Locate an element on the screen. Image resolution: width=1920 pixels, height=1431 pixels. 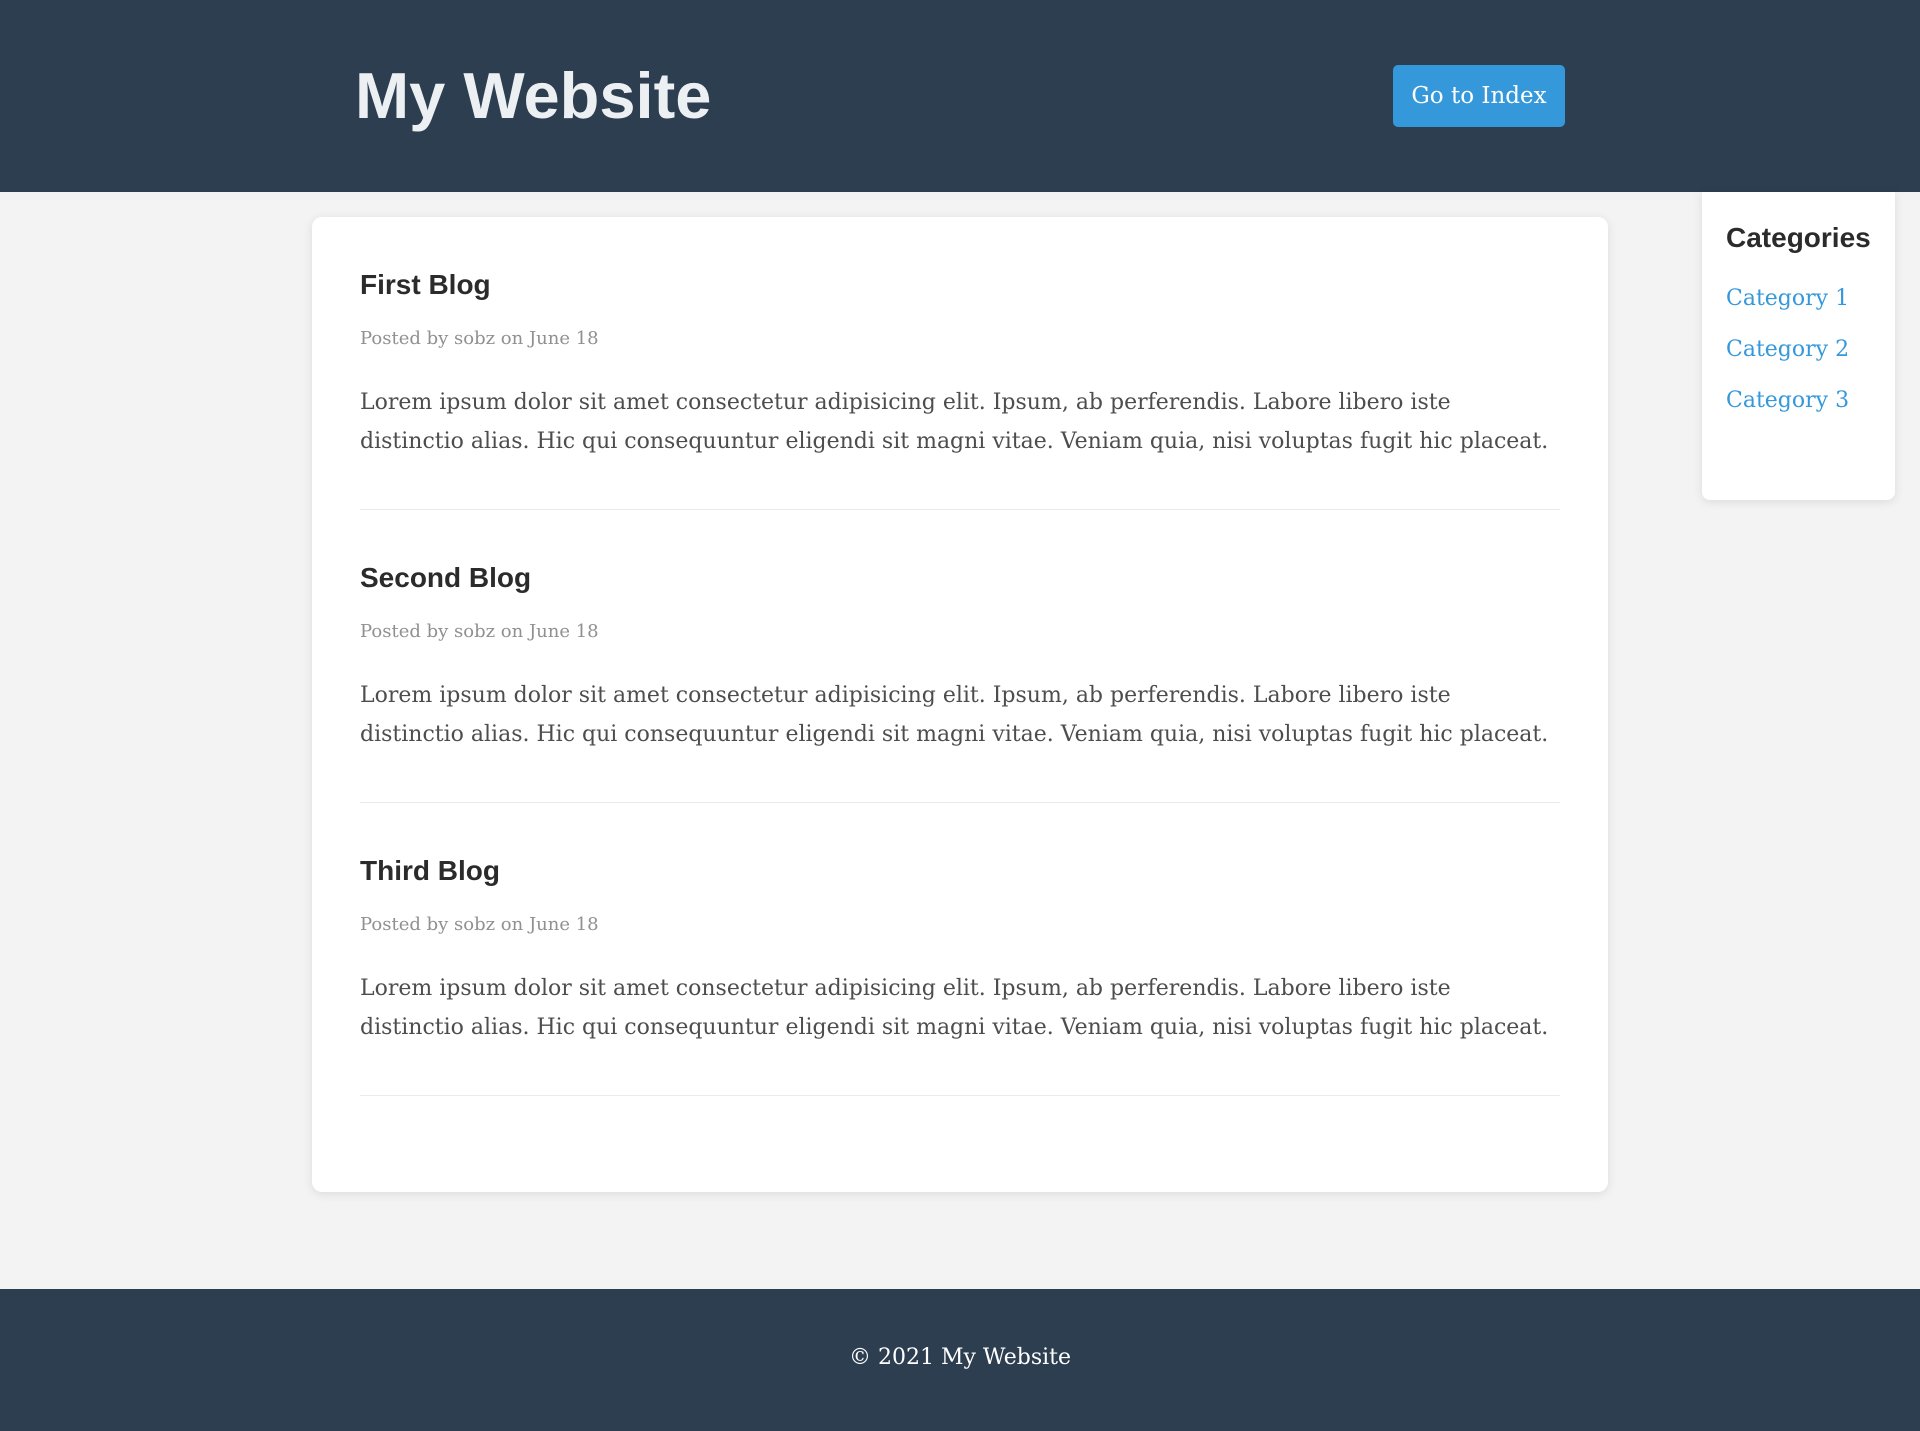
footer-copyright: © 2021 My Website is located at coordinates (960, 1357).